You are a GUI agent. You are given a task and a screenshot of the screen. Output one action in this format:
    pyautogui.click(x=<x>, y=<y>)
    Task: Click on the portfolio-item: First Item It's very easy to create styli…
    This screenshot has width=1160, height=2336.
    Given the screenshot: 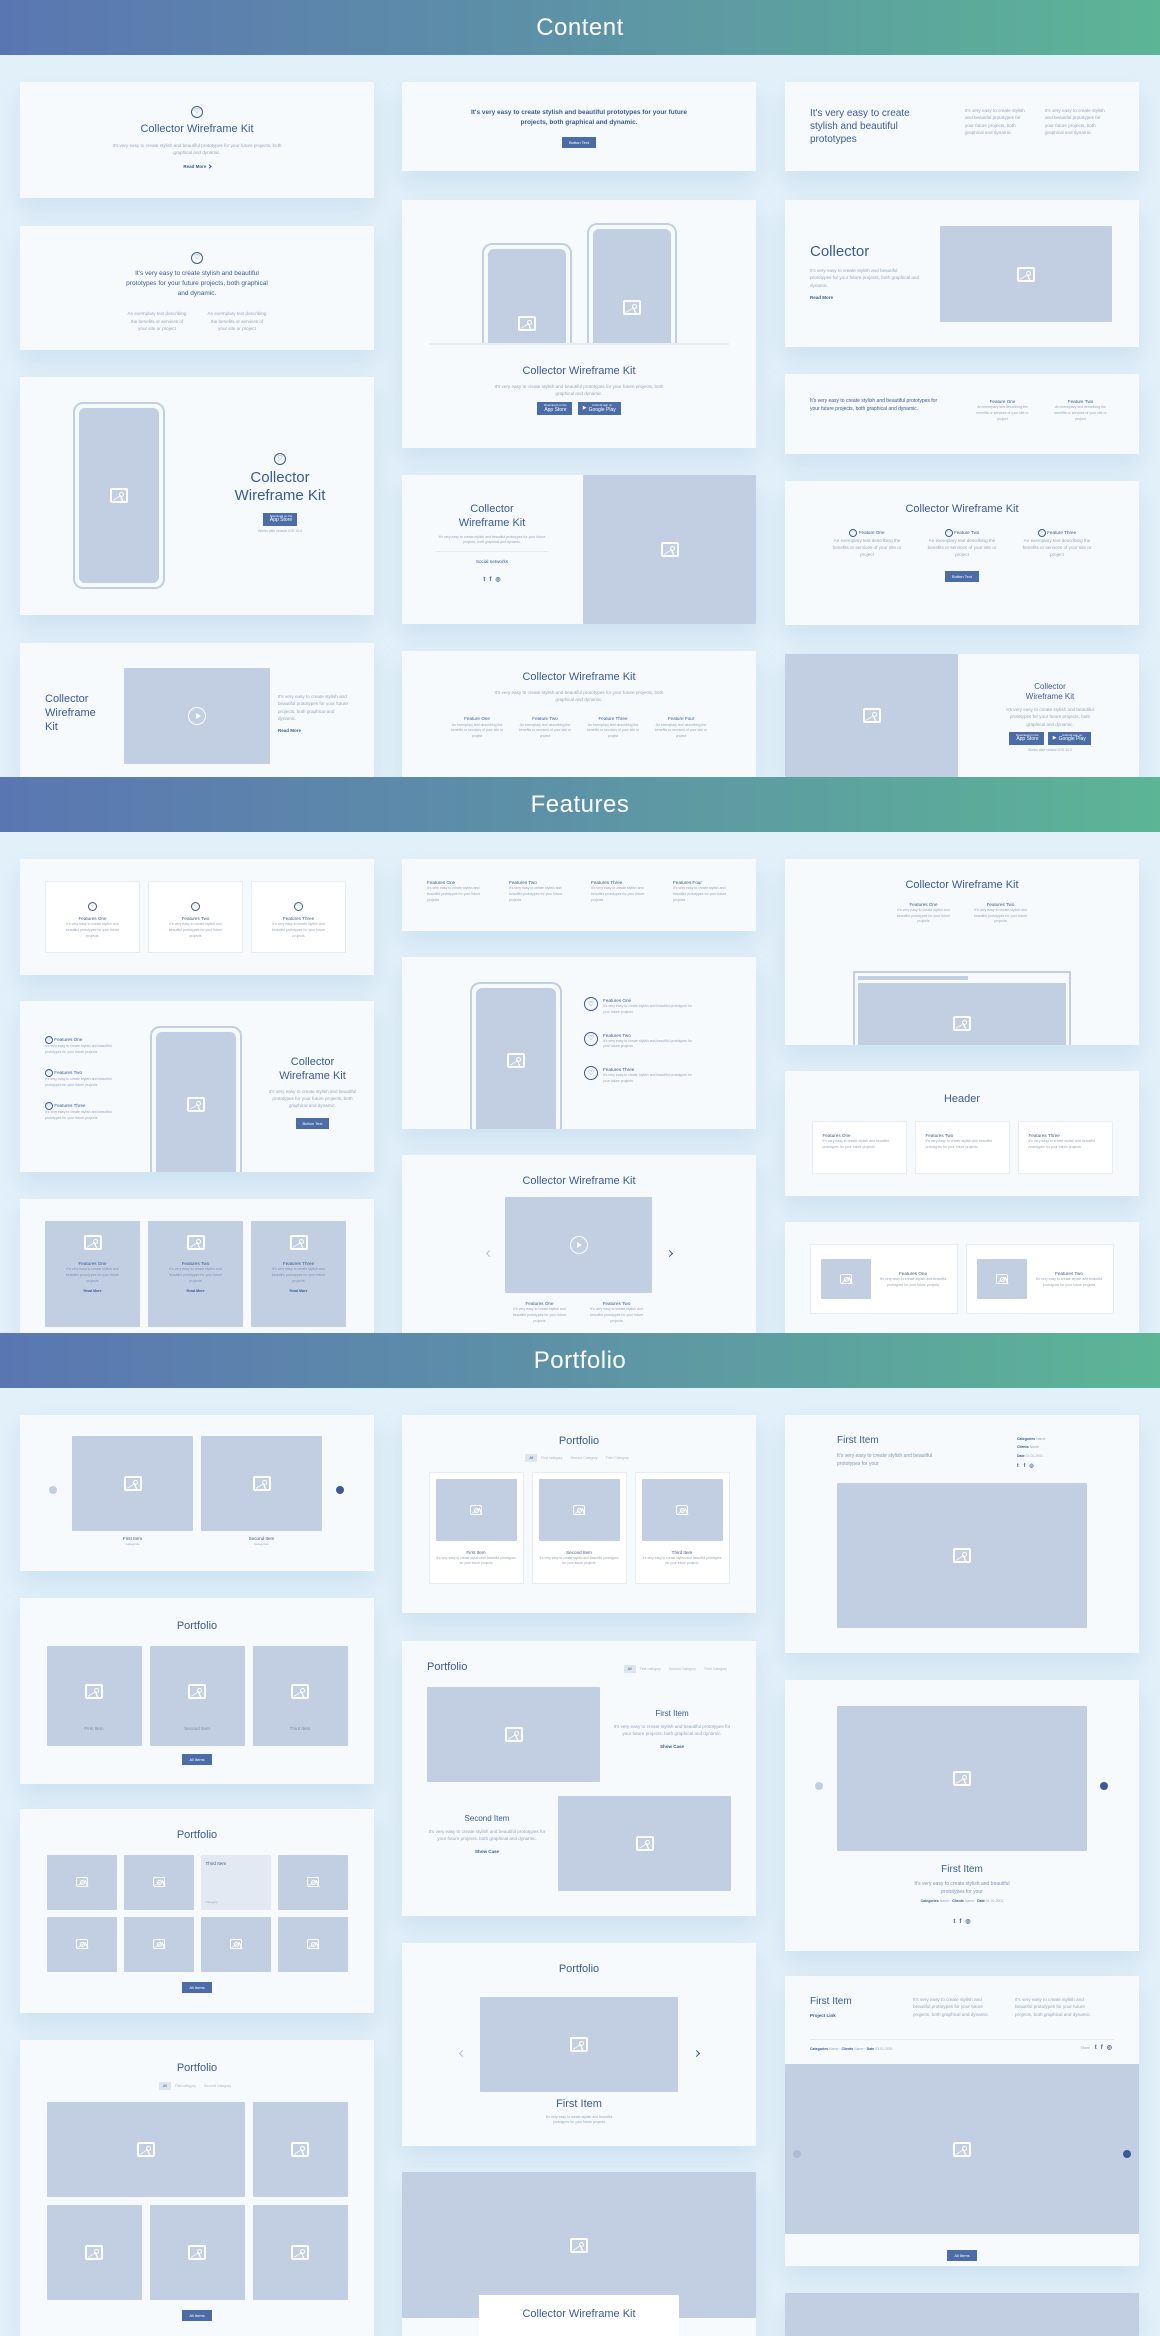 What is the action you would take?
    pyautogui.click(x=476, y=1527)
    